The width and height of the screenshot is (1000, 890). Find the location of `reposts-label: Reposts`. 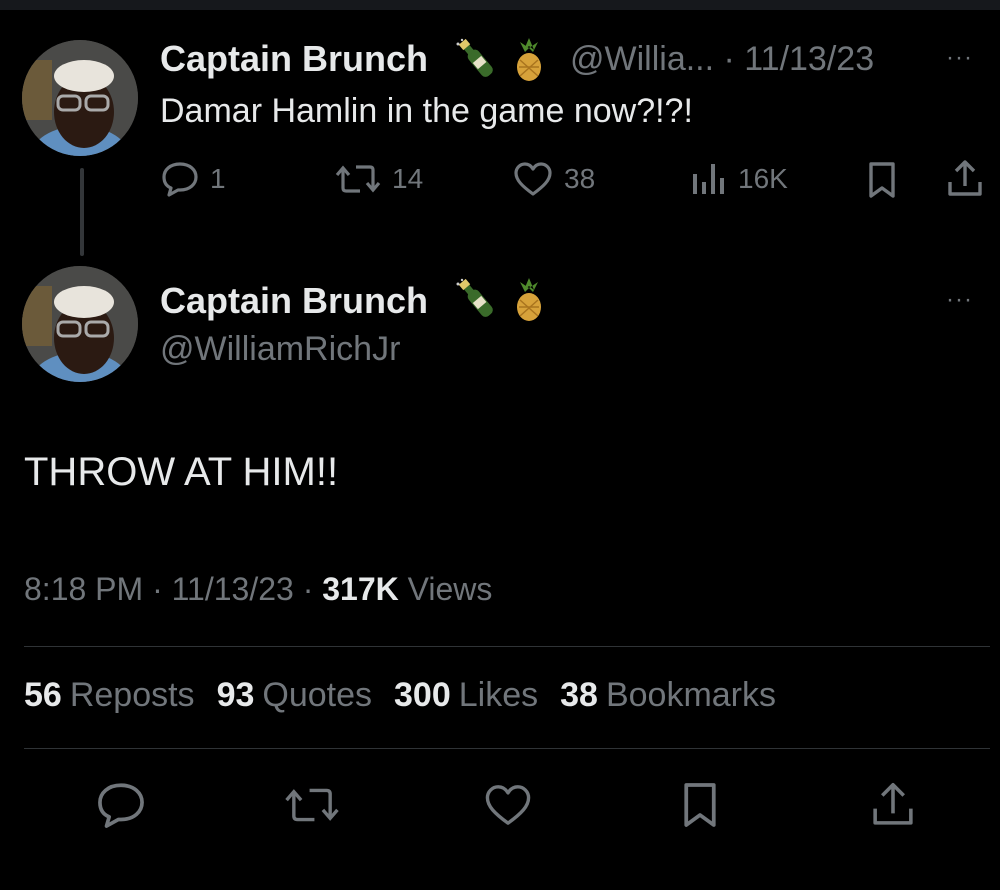

reposts-label: Reposts is located at coordinates (132, 695).